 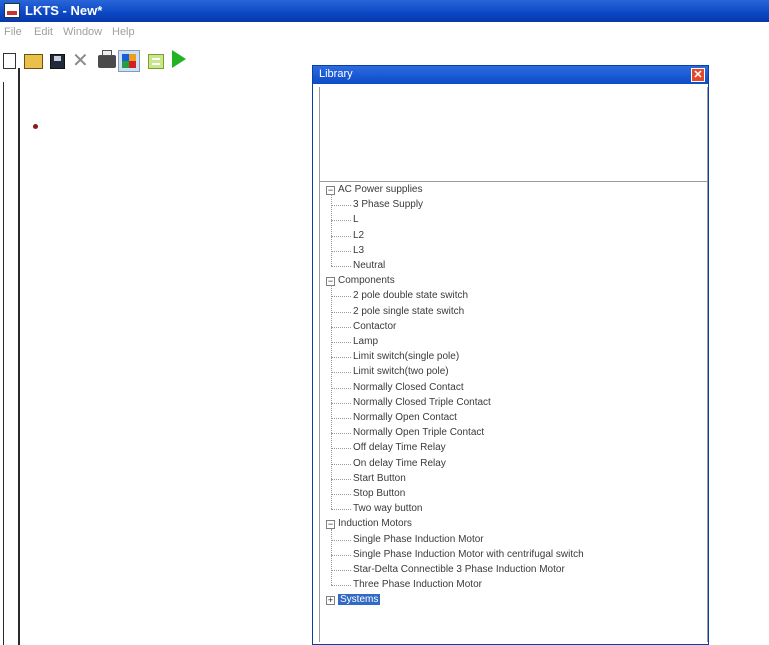 I want to click on close-icon: ✕, so click(x=698, y=75).